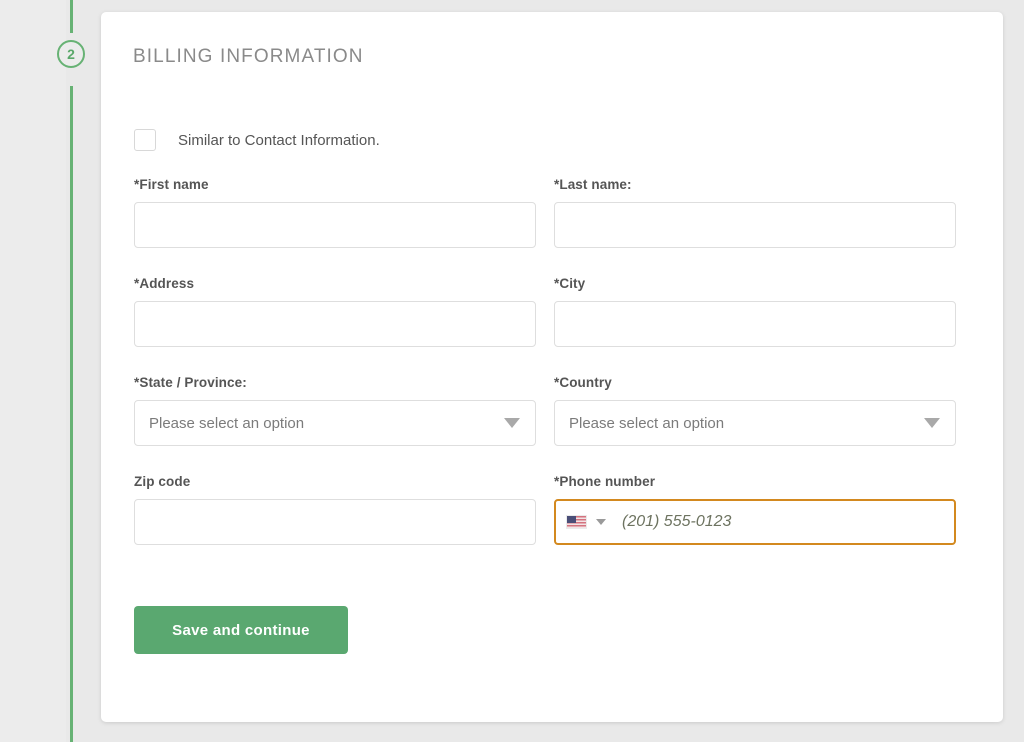 This screenshot has height=742, width=1024. Describe the element at coordinates (593, 184) in the screenshot. I see `last-name-label: *Last name:` at that location.